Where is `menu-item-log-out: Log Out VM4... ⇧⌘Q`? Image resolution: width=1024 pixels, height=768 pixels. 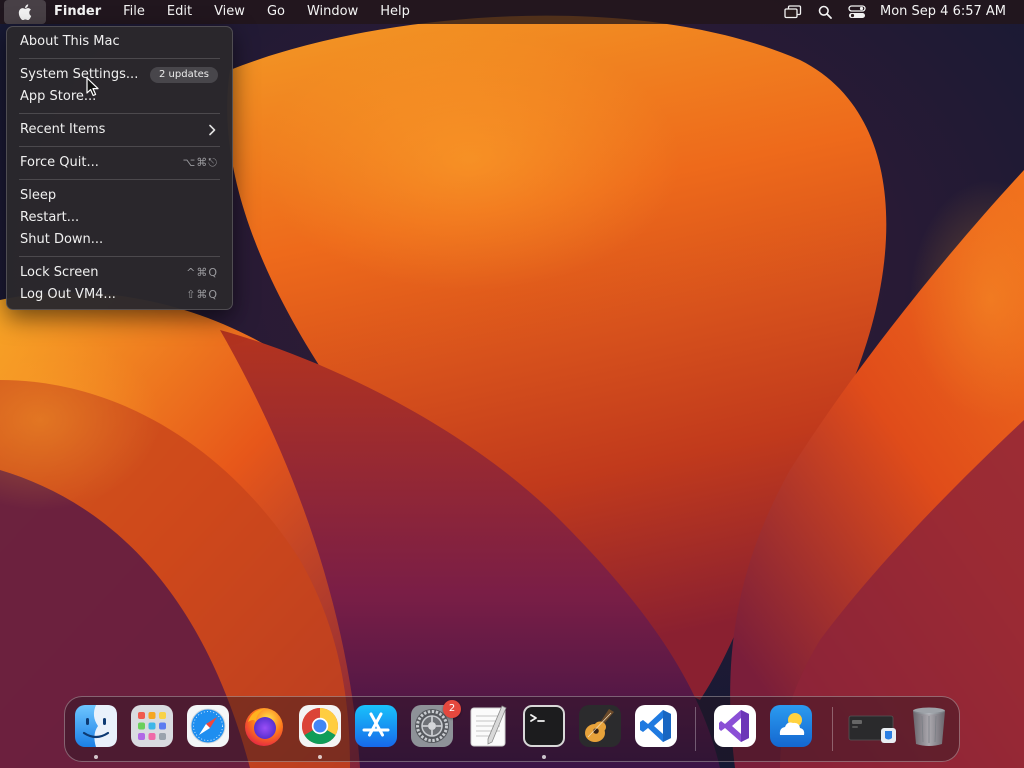
menu-item-log-out: Log Out VM4... ⇧⌘Q is located at coordinates (119, 295).